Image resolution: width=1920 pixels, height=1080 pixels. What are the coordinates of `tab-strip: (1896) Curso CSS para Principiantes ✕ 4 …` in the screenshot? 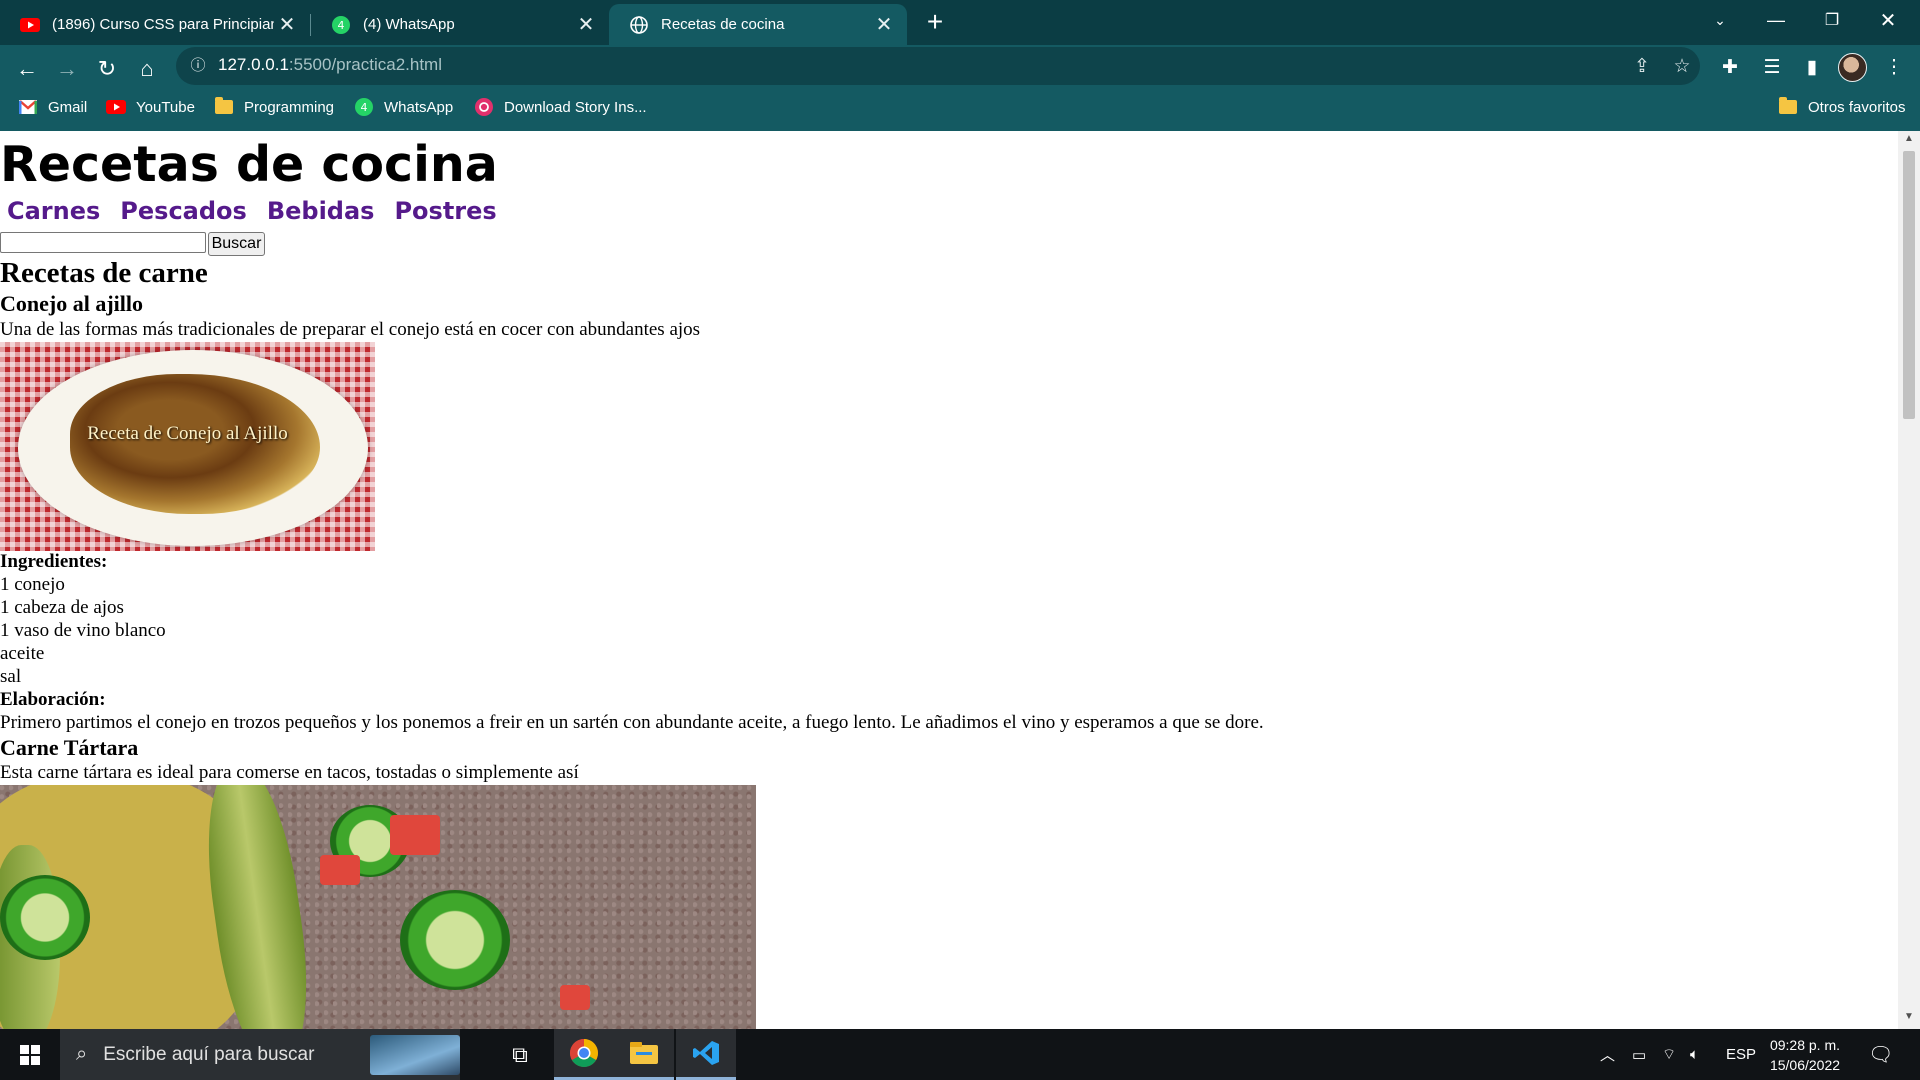 It's located at (960, 22).